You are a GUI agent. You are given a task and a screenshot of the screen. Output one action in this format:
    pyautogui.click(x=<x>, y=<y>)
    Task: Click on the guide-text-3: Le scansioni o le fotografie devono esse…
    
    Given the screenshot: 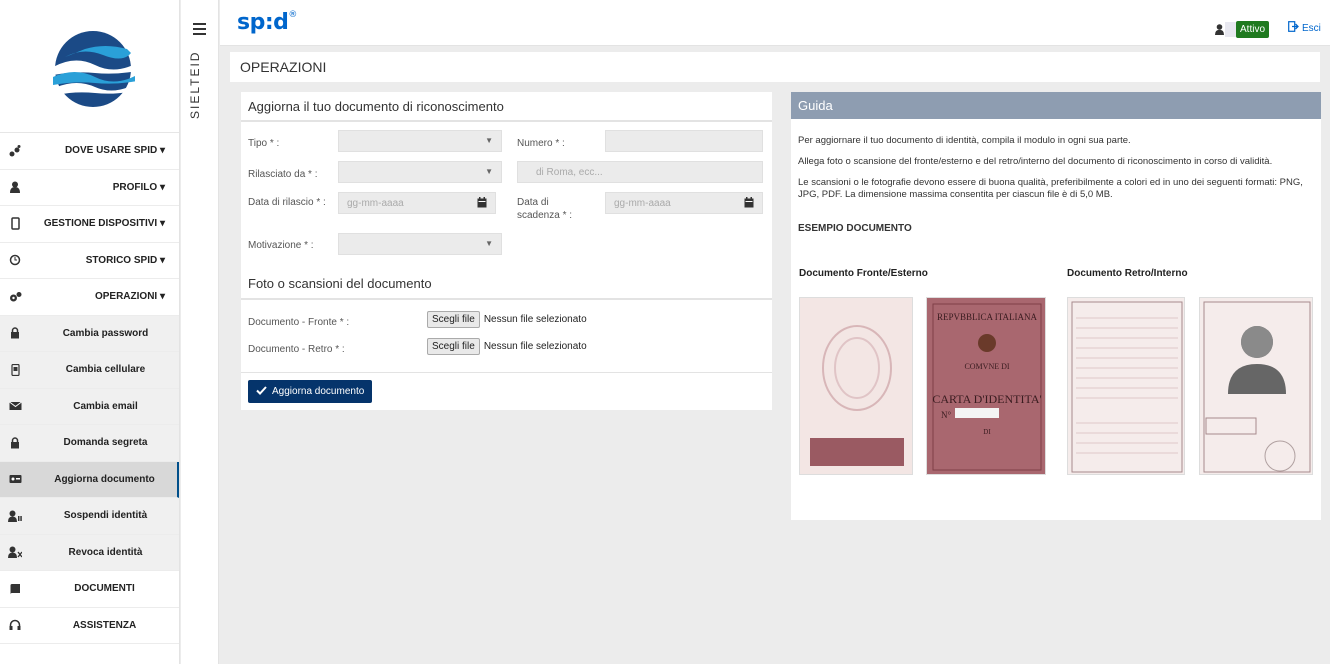 What is the action you would take?
    pyautogui.click(x=1050, y=188)
    